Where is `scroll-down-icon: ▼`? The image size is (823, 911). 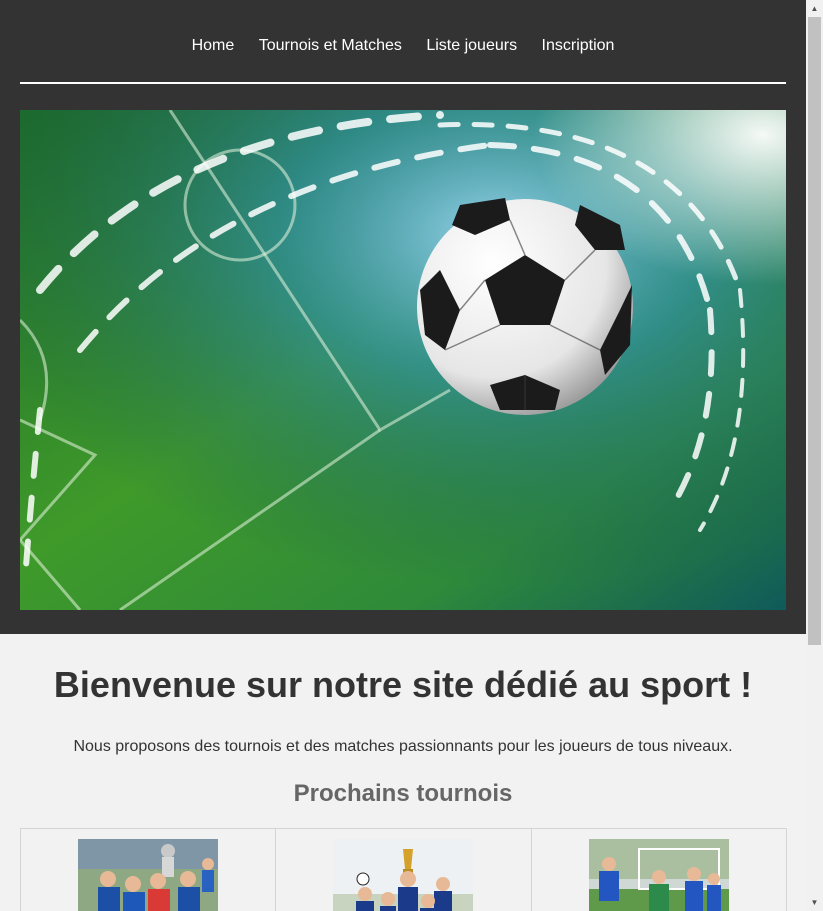 scroll-down-icon: ▼ is located at coordinates (814, 902).